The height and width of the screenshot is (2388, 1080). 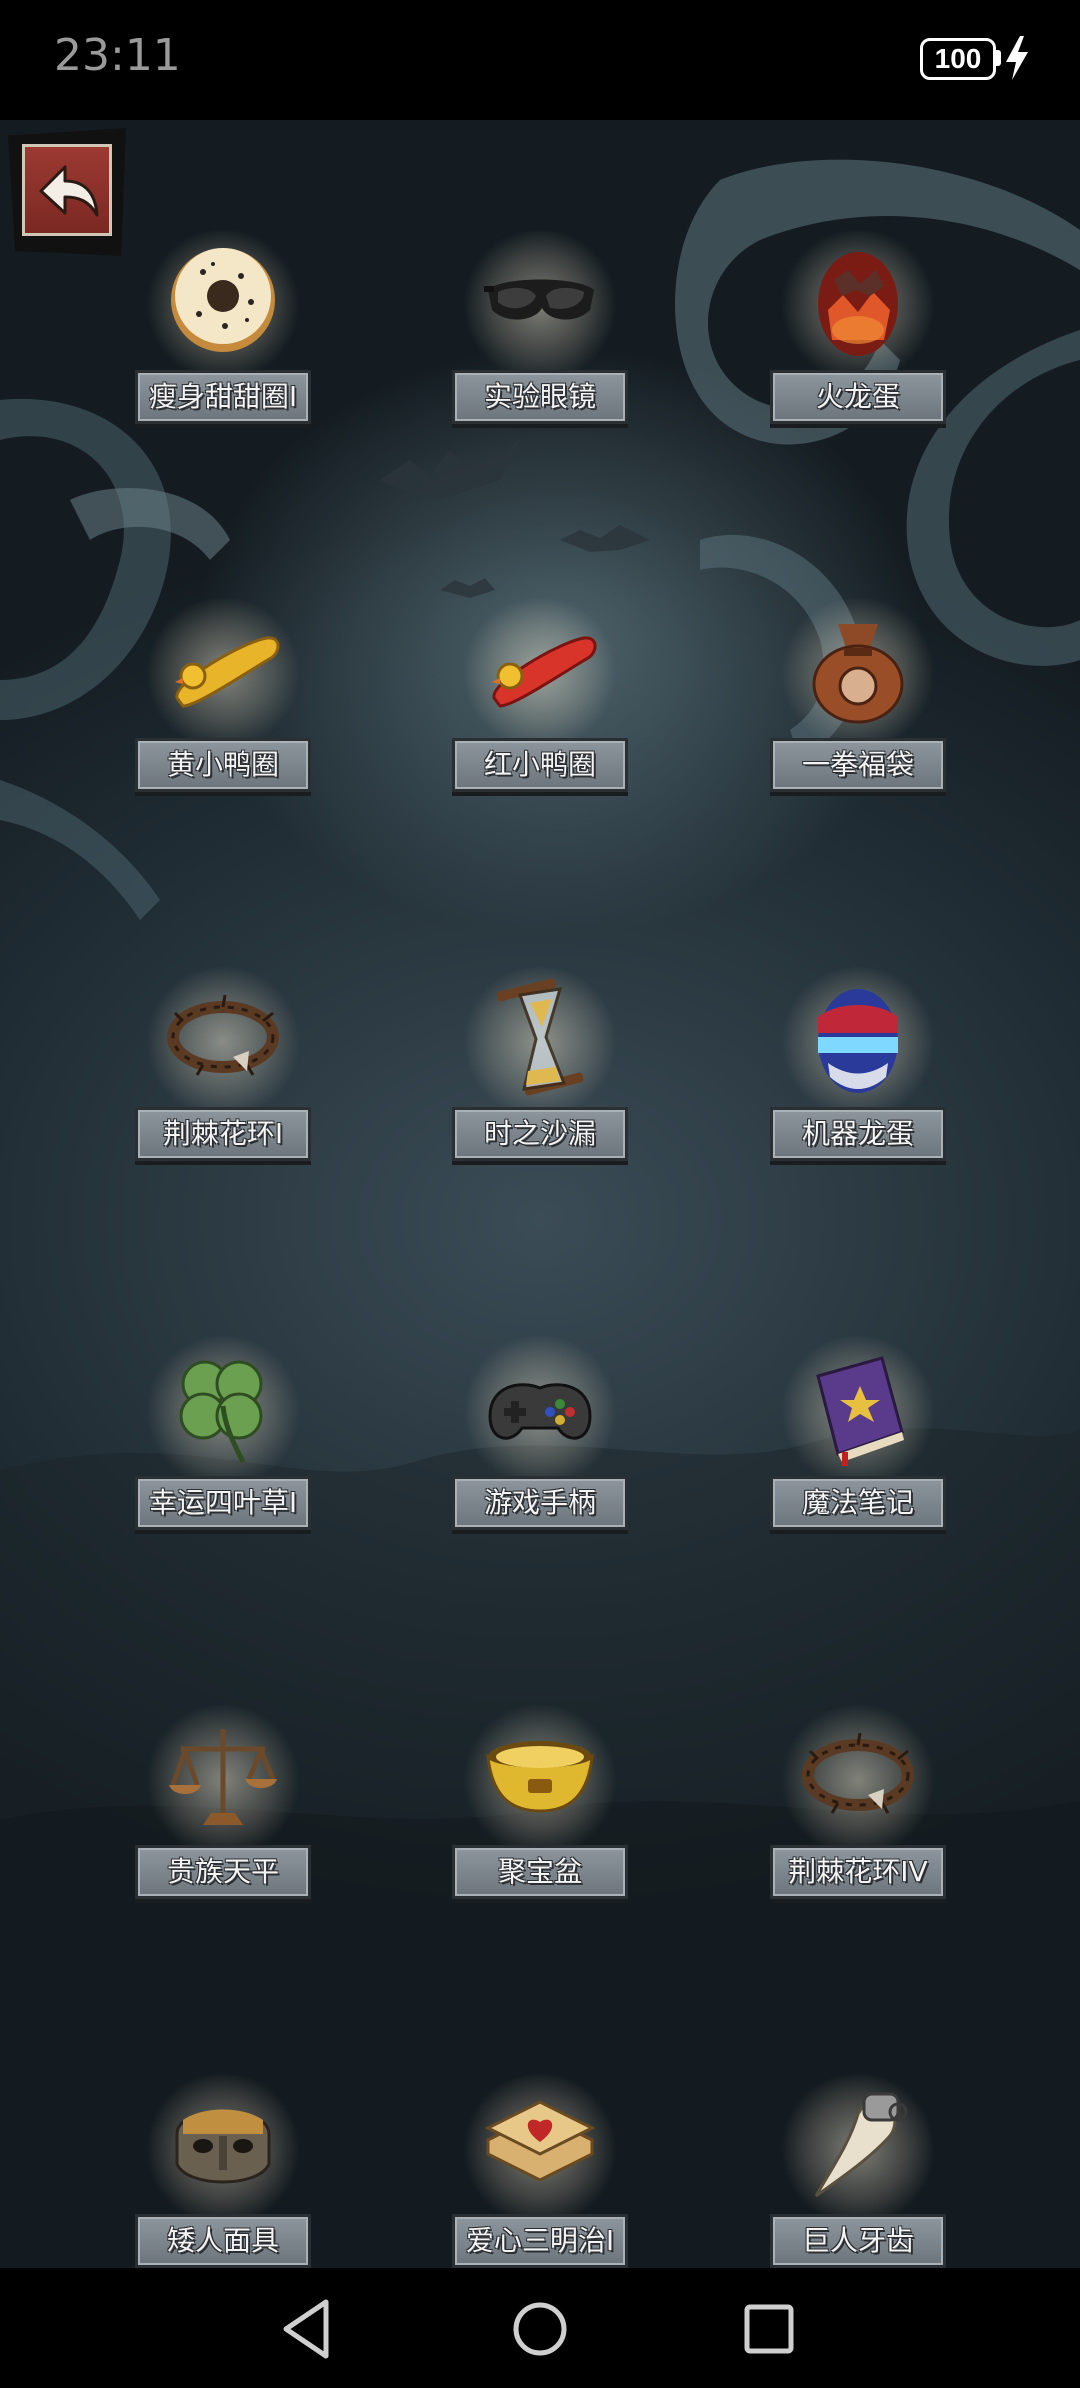 I want to click on battery-indicator: 100, so click(x=958, y=59).